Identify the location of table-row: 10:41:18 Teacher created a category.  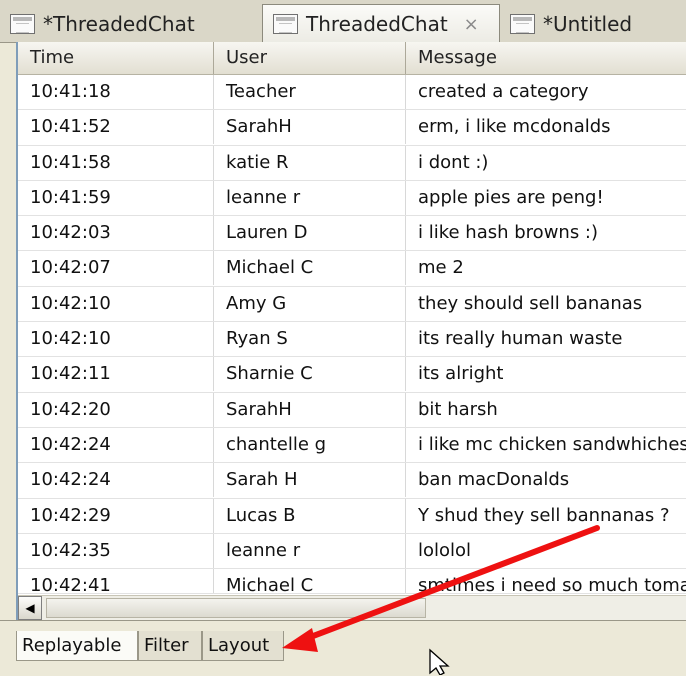
(352, 93).